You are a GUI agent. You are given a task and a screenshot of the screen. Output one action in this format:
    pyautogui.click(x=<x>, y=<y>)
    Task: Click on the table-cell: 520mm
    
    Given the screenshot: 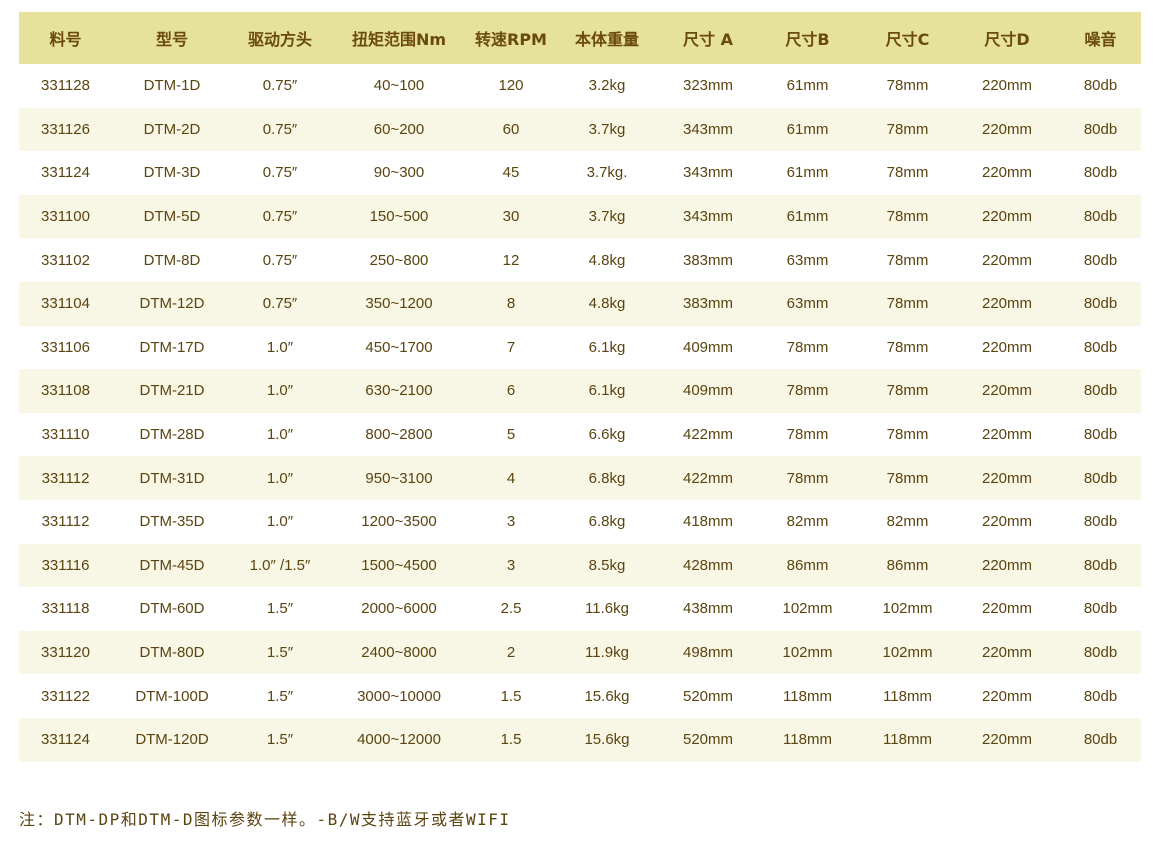 What is the action you would take?
    pyautogui.click(x=708, y=696)
    